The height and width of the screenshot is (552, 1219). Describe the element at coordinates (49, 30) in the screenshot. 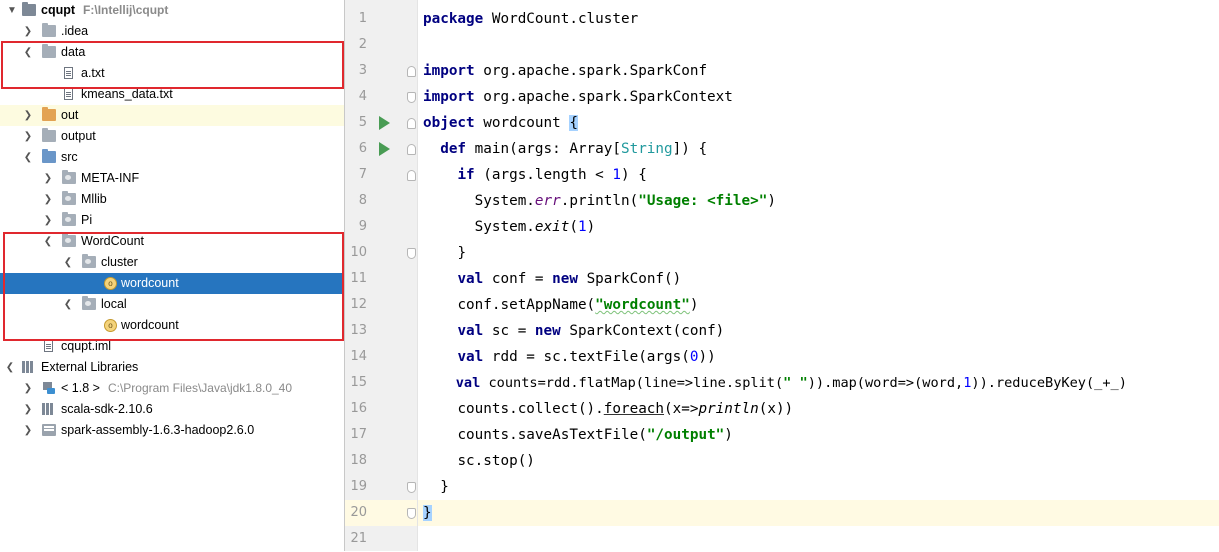

I see `folder-icon` at that location.